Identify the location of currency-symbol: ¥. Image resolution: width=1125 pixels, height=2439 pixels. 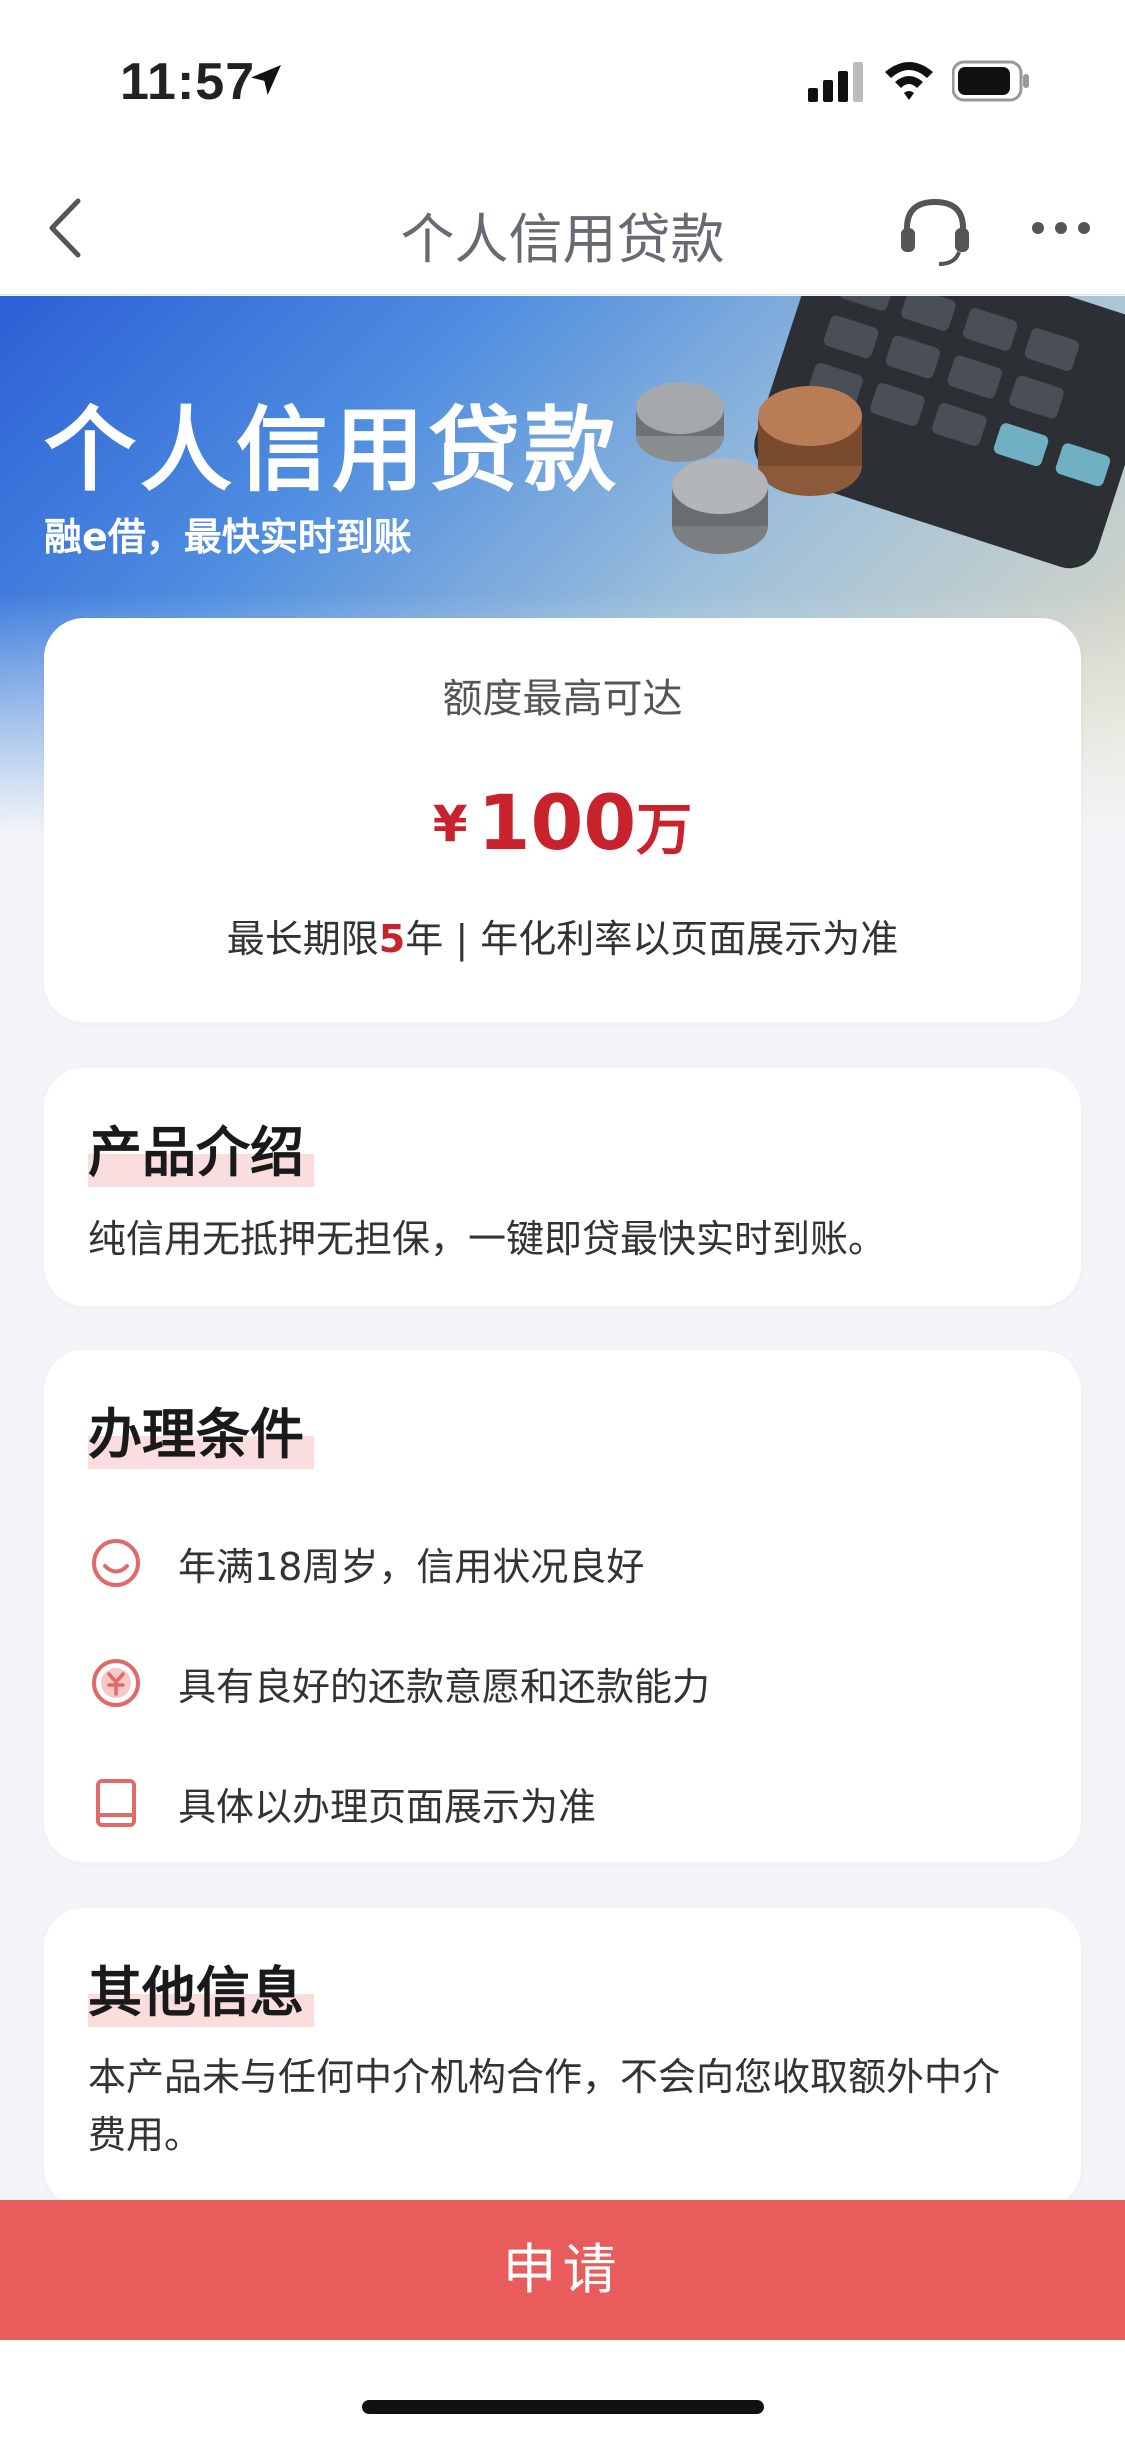
(450, 824).